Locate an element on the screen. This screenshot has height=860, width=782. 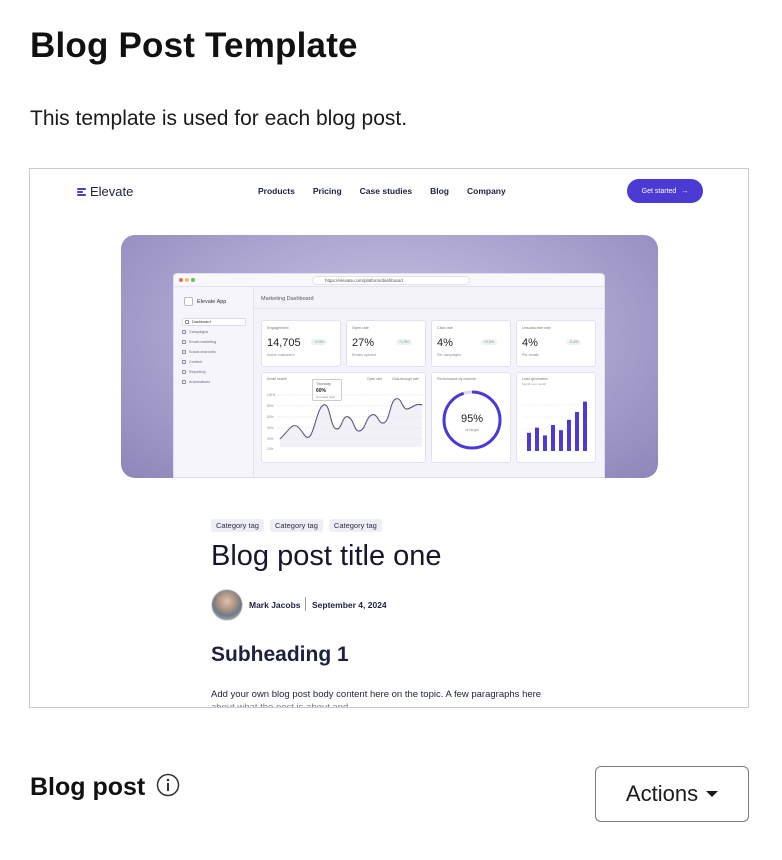
actions-button: Actions is located at coordinates (672, 794).